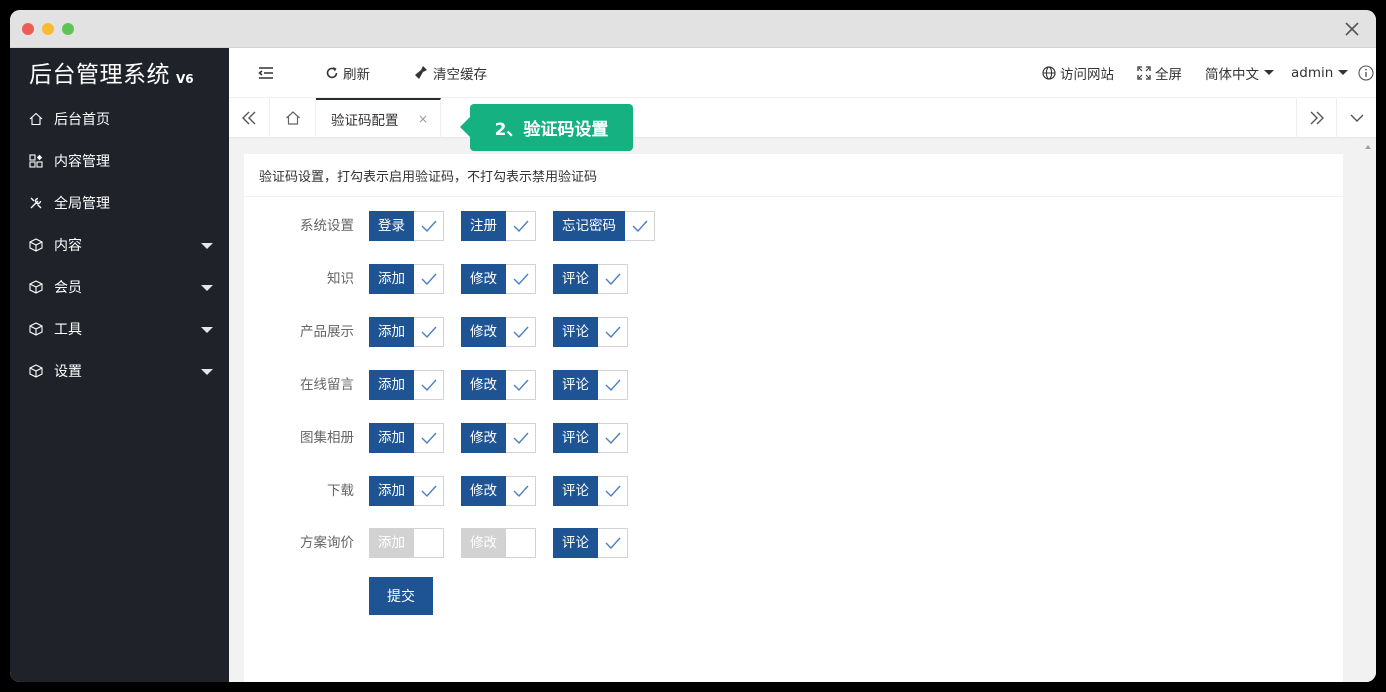  Describe the element at coordinates (36, 203) in the screenshot. I see `tools-icon` at that location.